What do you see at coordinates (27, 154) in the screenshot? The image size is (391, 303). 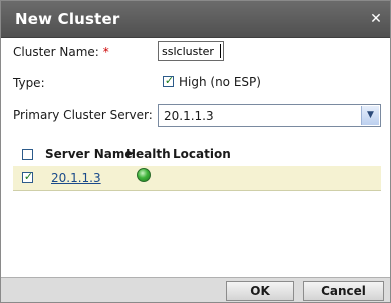 I see `select-all-checkbox` at bounding box center [27, 154].